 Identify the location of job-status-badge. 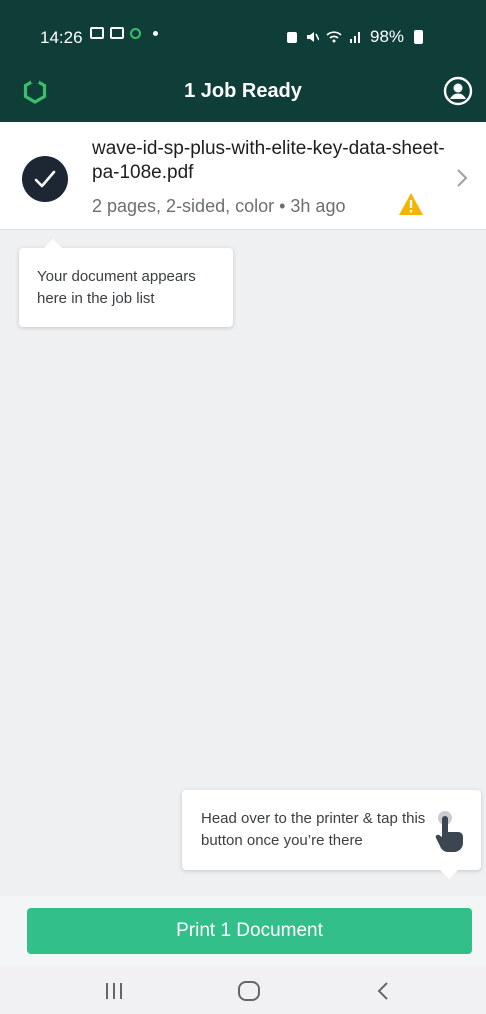
(45, 179).